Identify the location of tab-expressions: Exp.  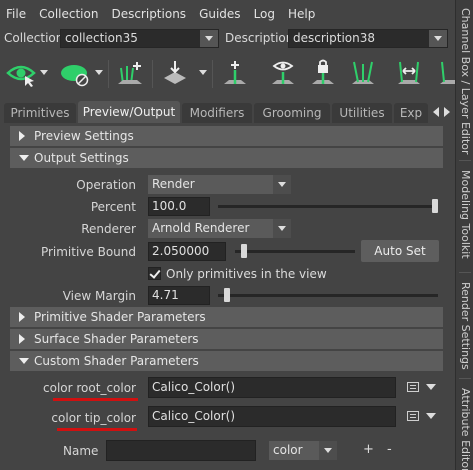
(411, 113).